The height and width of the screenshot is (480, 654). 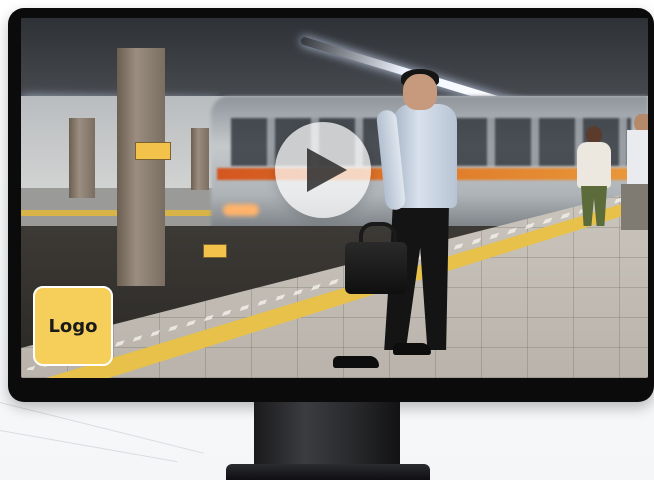 I want to click on logo-badge: Logo, so click(x=73, y=326).